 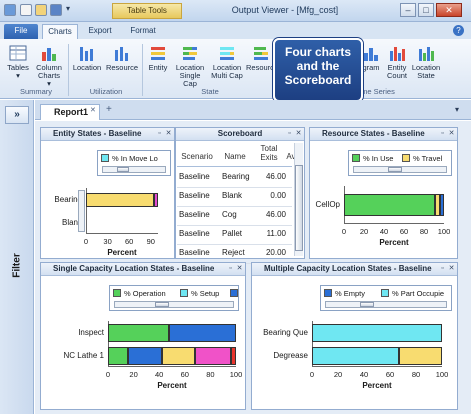 I want to click on column-header-total-exits: Total Exits, so click(x=269, y=153).